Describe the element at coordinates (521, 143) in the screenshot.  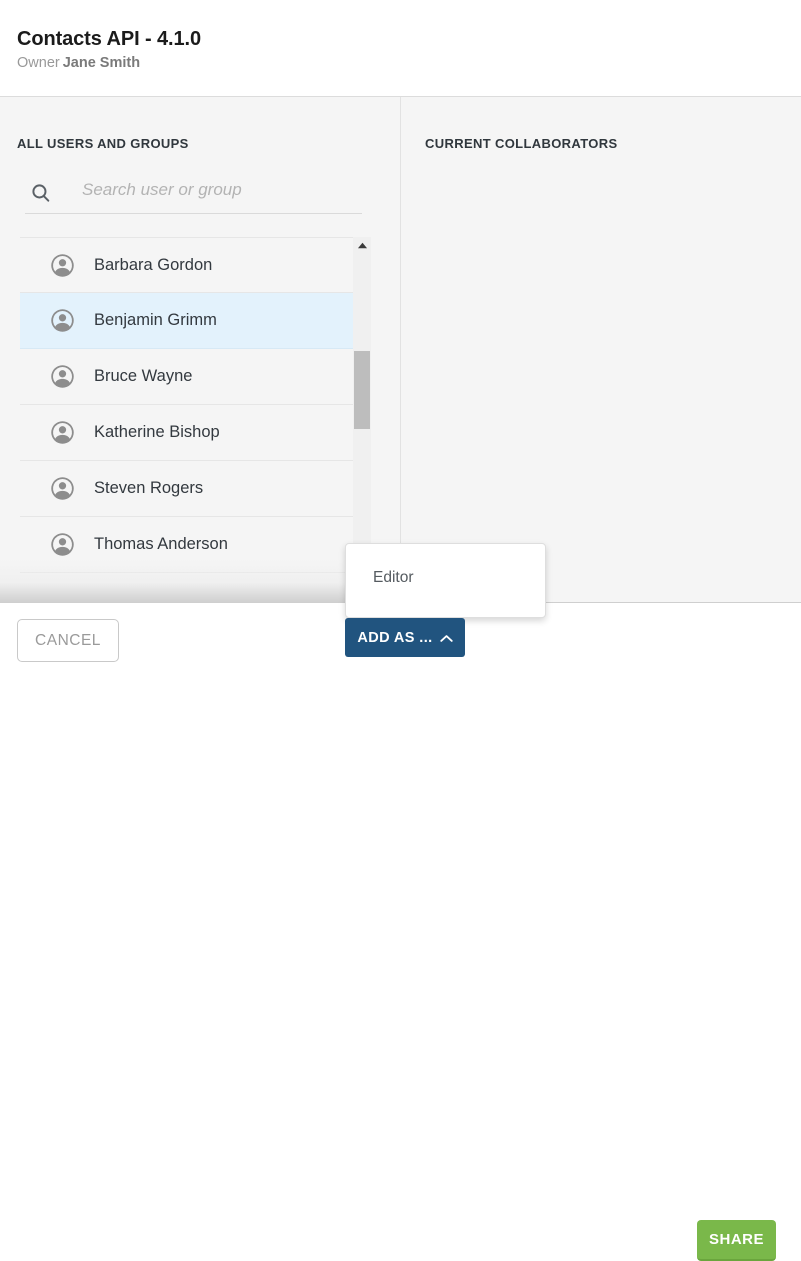
I see `current-collaborators-panel-title: CURRENT COLLABORATORS` at that location.